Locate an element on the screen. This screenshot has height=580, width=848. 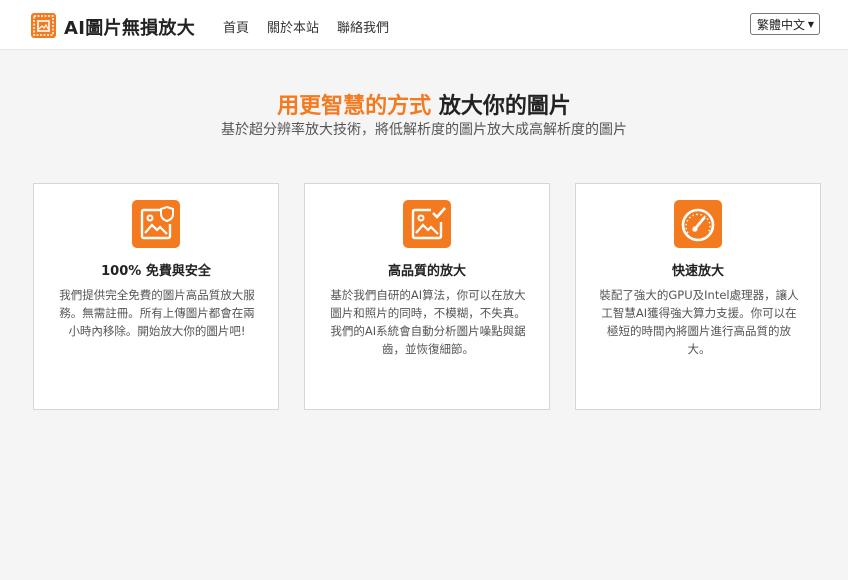
photo-frame-icon is located at coordinates (43, 25).